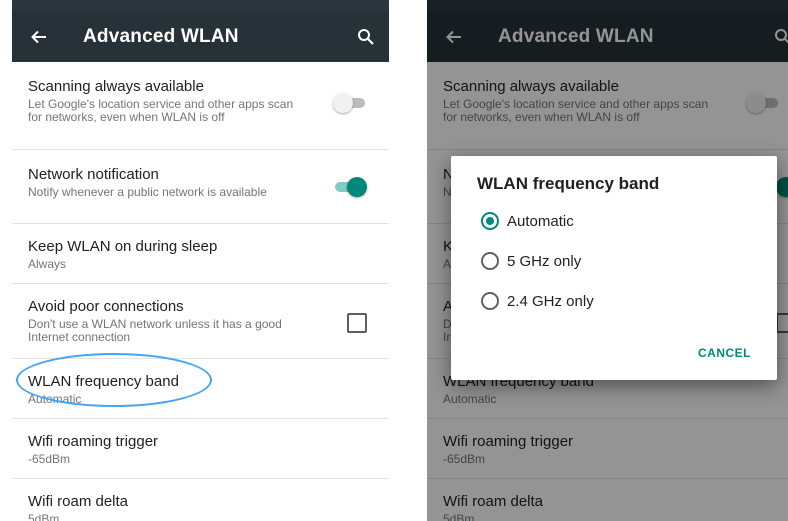 This screenshot has height=521, width=788. What do you see at coordinates (49, 459) in the screenshot?
I see `setting-summary: -65dBm` at bounding box center [49, 459].